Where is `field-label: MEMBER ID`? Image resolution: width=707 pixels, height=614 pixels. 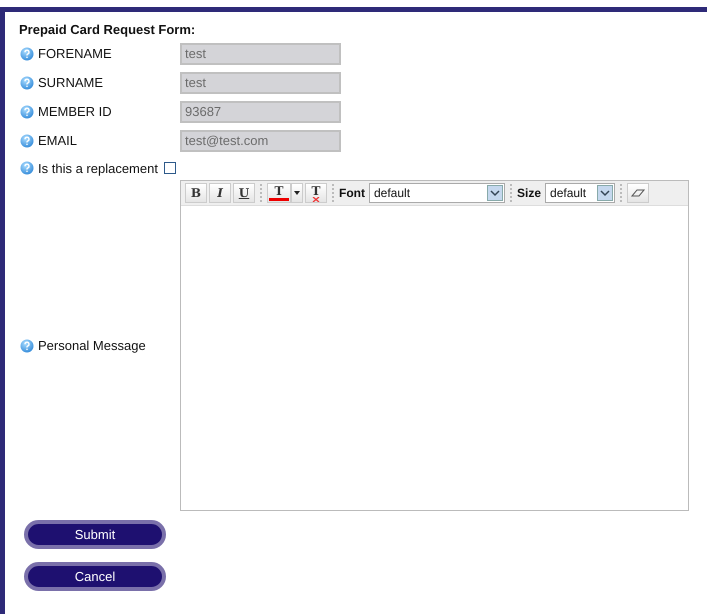
field-label: MEMBER ID is located at coordinates (75, 111).